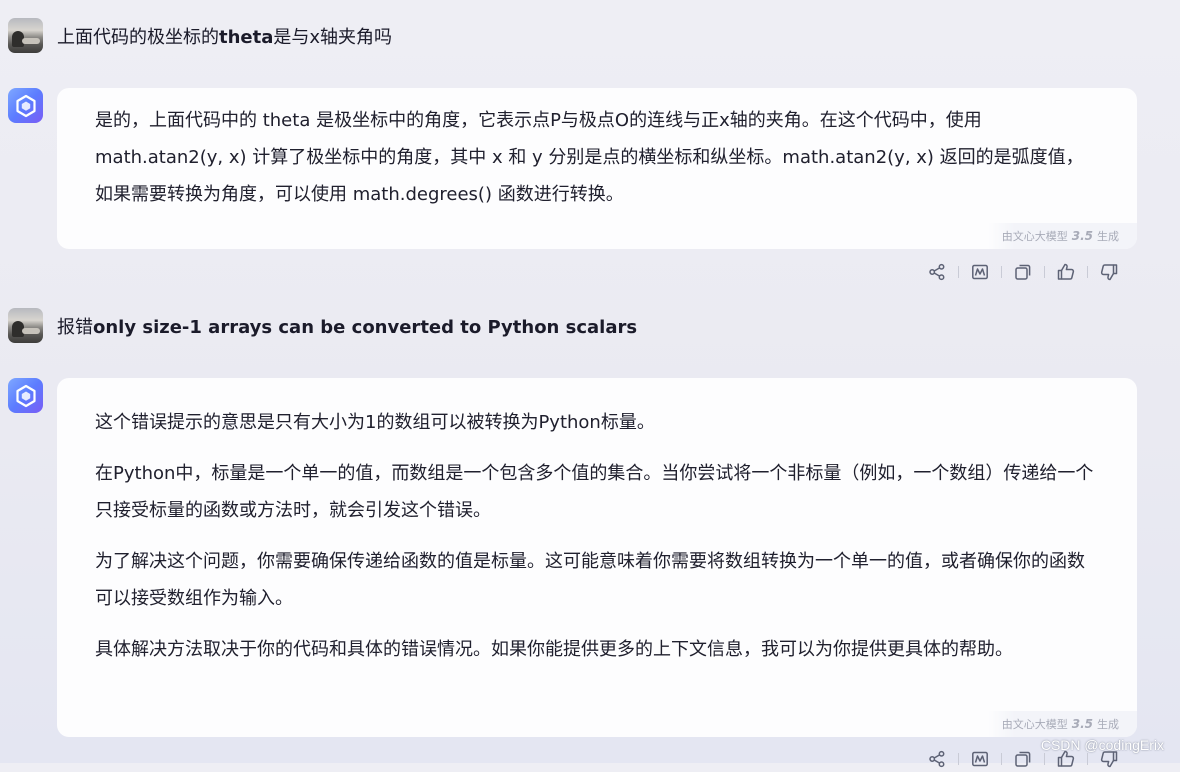  I want to click on user-message-text: 上面代码的极坐标的theta是与x轴夹角吗, so click(225, 37).